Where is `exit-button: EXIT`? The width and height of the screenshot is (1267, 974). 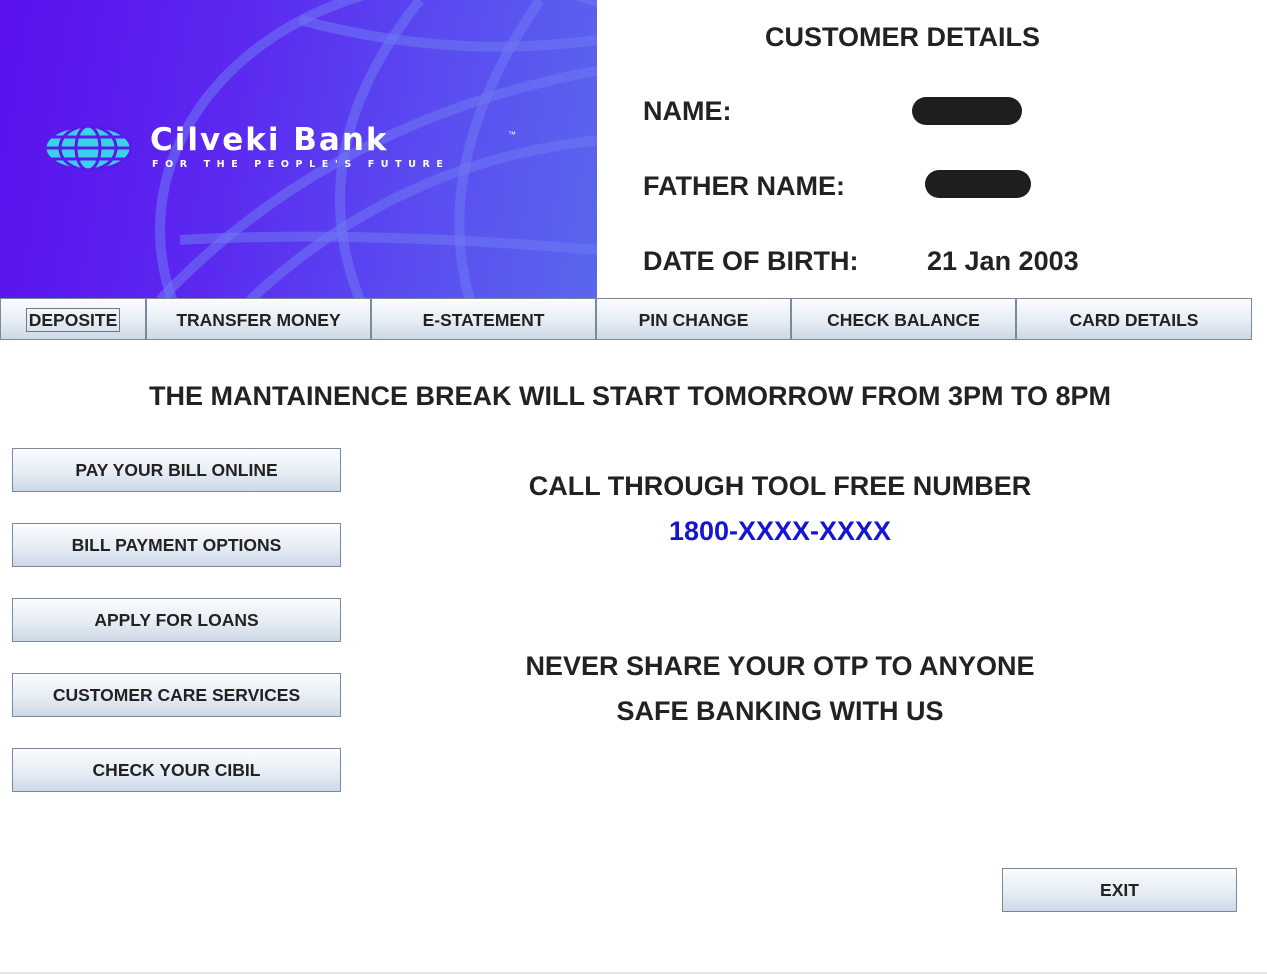 exit-button: EXIT is located at coordinates (1119, 890).